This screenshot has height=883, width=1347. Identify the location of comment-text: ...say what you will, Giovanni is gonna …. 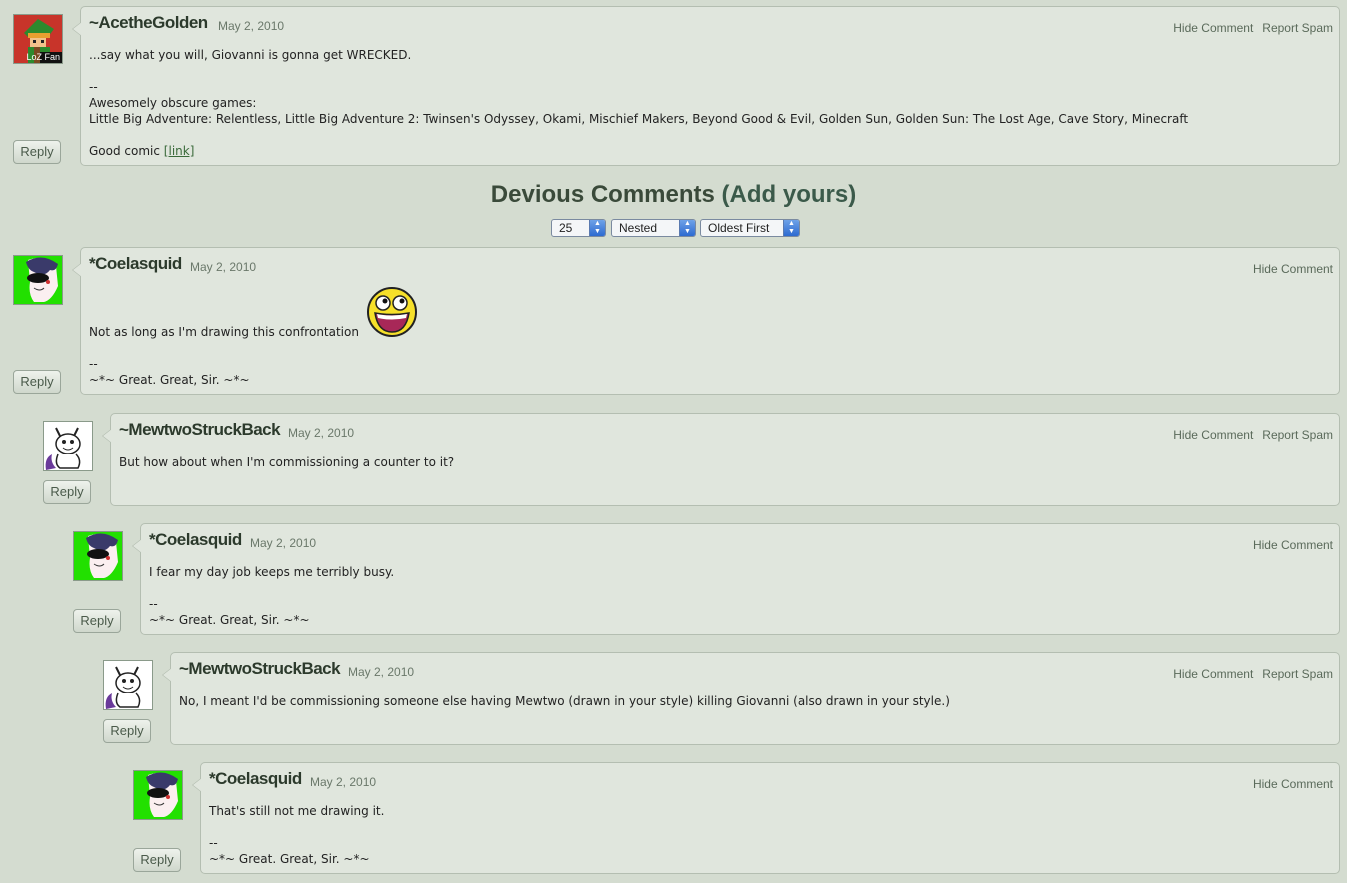
(639, 103).